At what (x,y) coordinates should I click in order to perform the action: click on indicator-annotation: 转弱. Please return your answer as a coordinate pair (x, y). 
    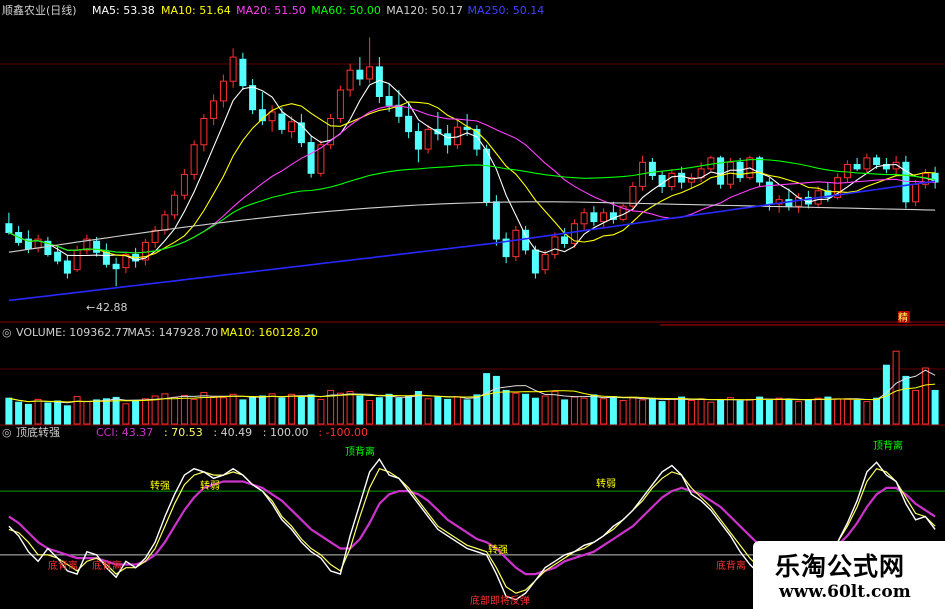
    Looking at the image, I should click on (606, 483).